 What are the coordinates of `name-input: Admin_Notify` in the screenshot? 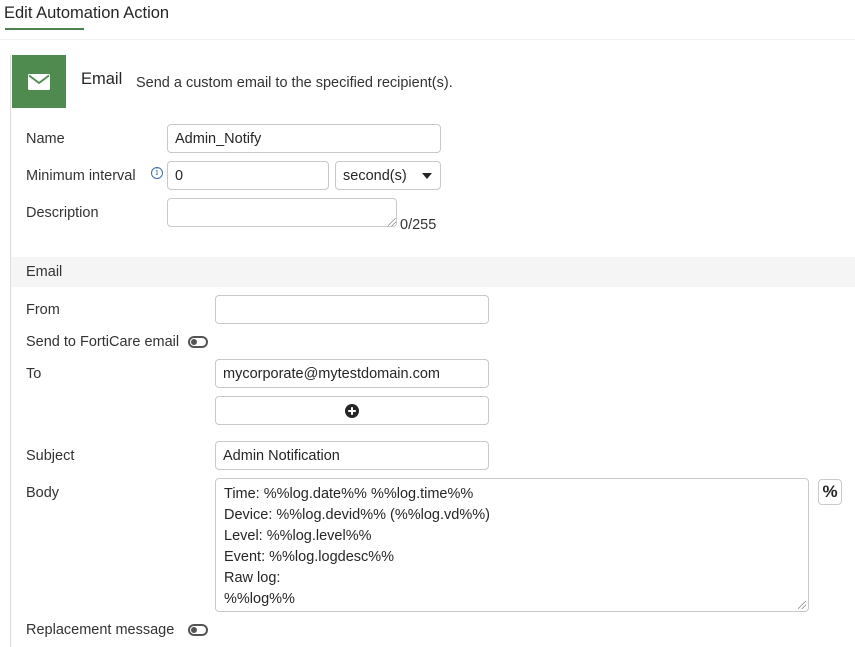 It's located at (304, 138).